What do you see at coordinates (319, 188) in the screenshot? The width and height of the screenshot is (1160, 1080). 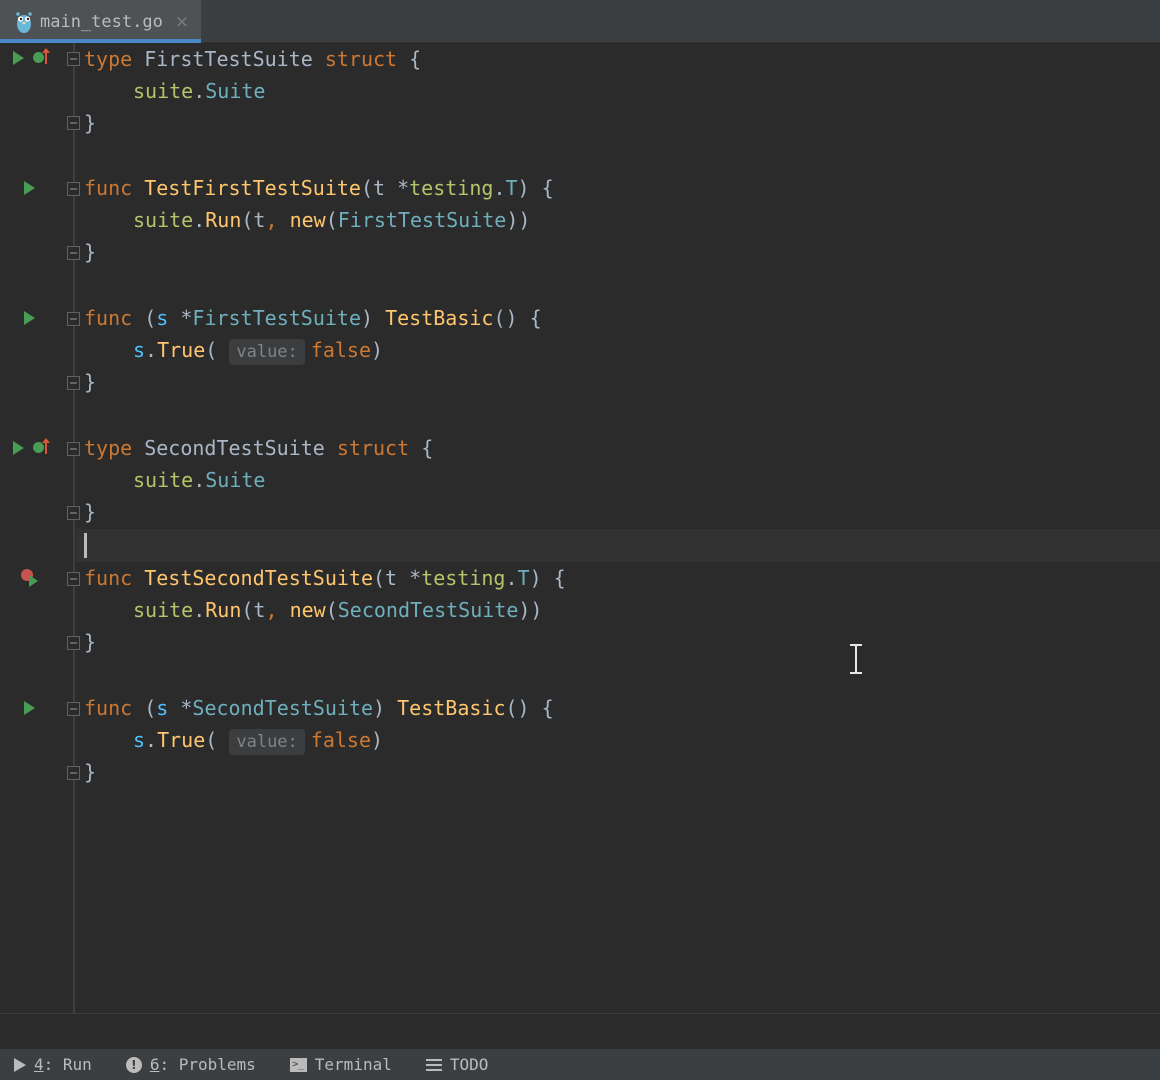 I see `code-line: func TestFirstTestSuite(t *testing.T) {` at bounding box center [319, 188].